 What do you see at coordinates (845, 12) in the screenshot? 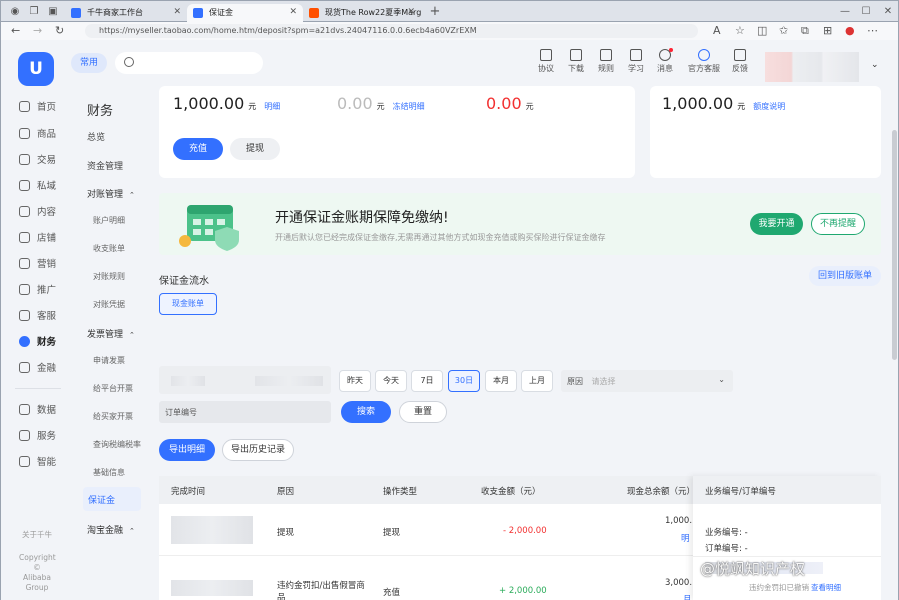
I see `minimize-icon: —` at bounding box center [845, 12].